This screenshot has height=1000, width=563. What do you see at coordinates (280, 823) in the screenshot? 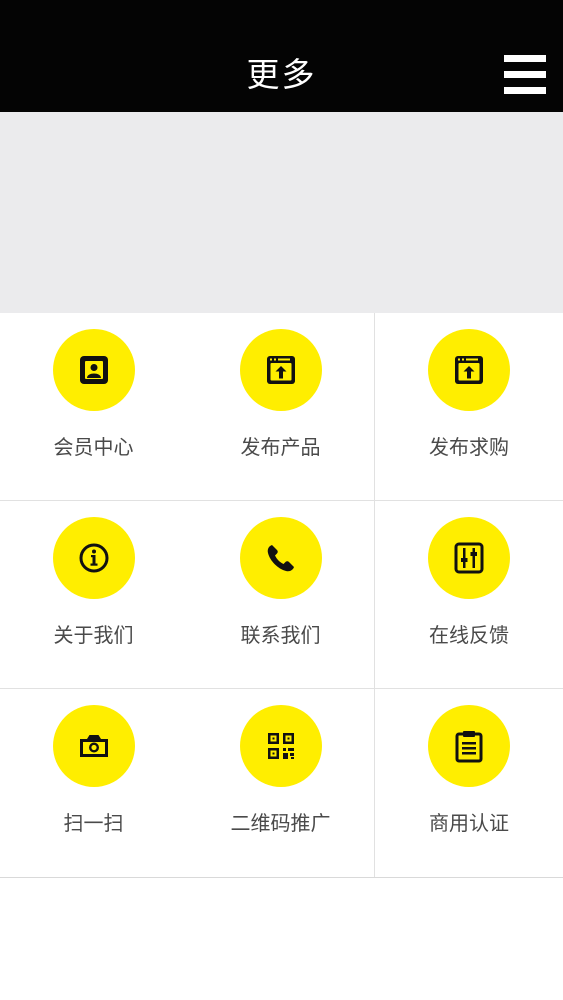
I see `grid-item-label: 二维码推广` at bounding box center [280, 823].